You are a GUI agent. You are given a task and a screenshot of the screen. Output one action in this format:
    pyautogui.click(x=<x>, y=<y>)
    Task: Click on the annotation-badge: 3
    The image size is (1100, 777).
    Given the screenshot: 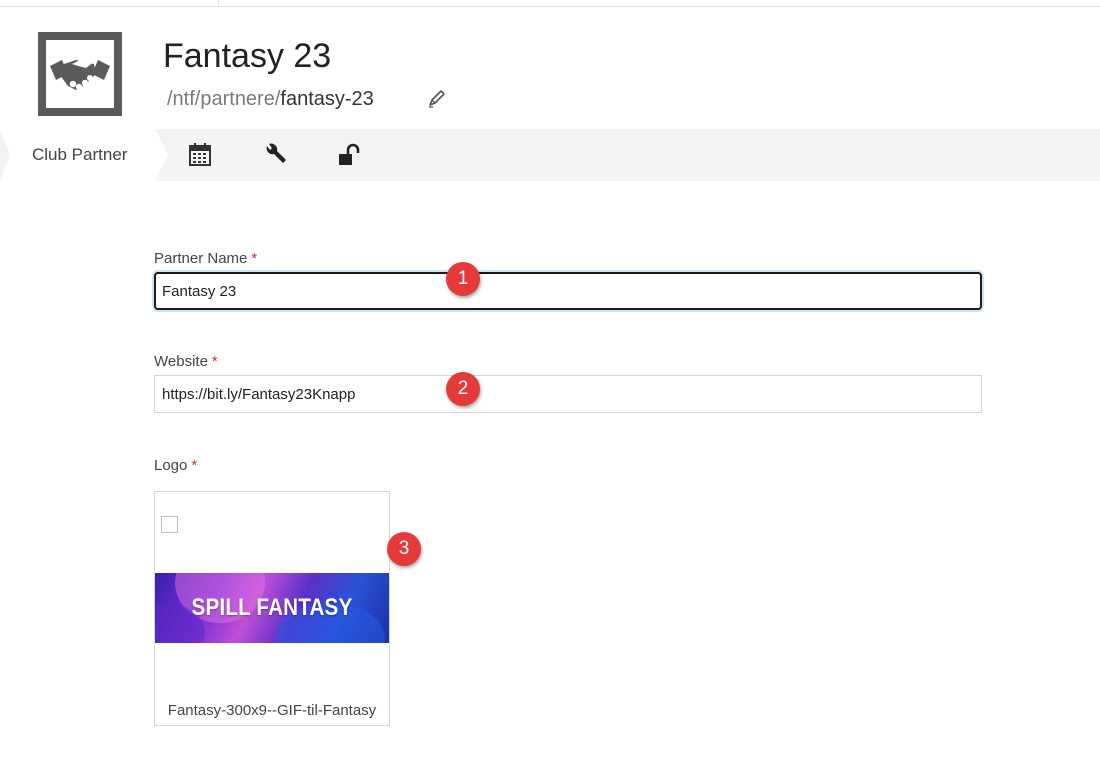 What is the action you would take?
    pyautogui.click(x=404, y=549)
    